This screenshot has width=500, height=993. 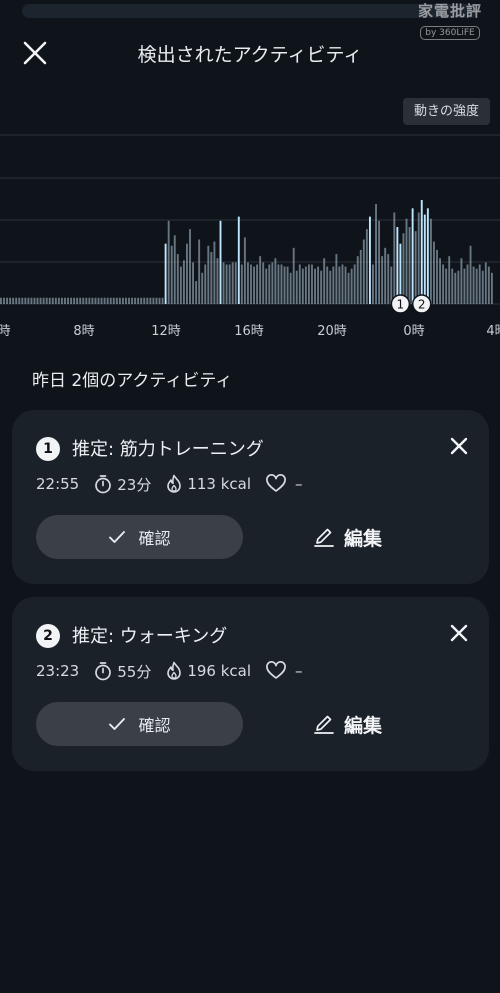 I want to click on activity-title: 推定: ウォーキング, so click(x=150, y=636).